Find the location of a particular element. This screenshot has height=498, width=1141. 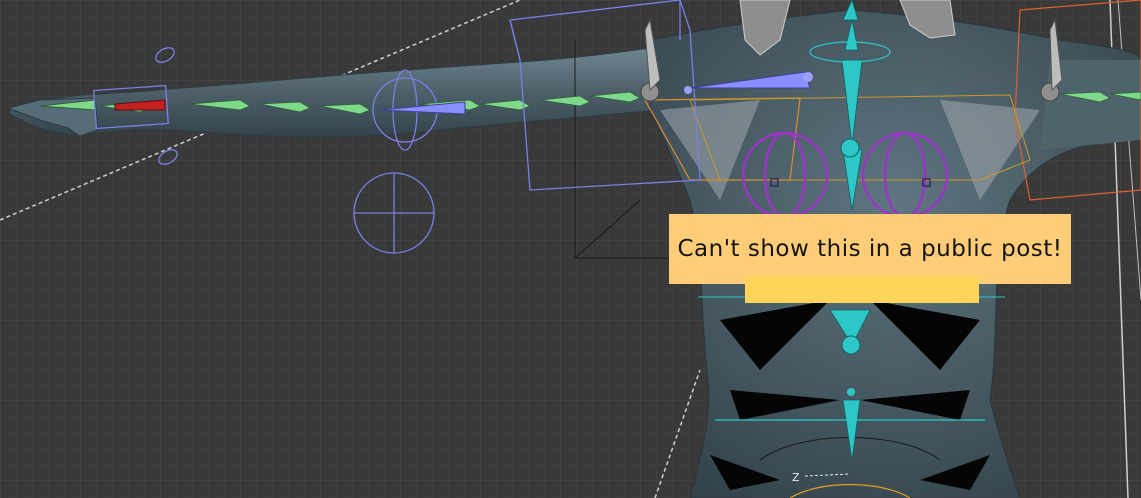

censor-banner: Can't show this in a public post! is located at coordinates (870, 249).